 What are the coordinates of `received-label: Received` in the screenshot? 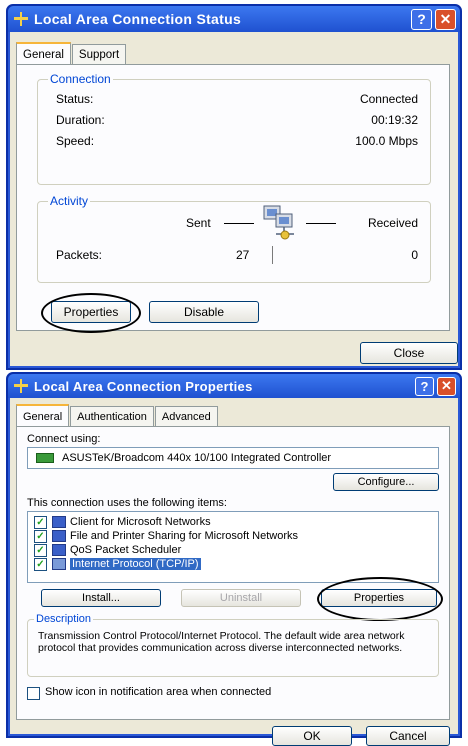 It's located at (392, 223).